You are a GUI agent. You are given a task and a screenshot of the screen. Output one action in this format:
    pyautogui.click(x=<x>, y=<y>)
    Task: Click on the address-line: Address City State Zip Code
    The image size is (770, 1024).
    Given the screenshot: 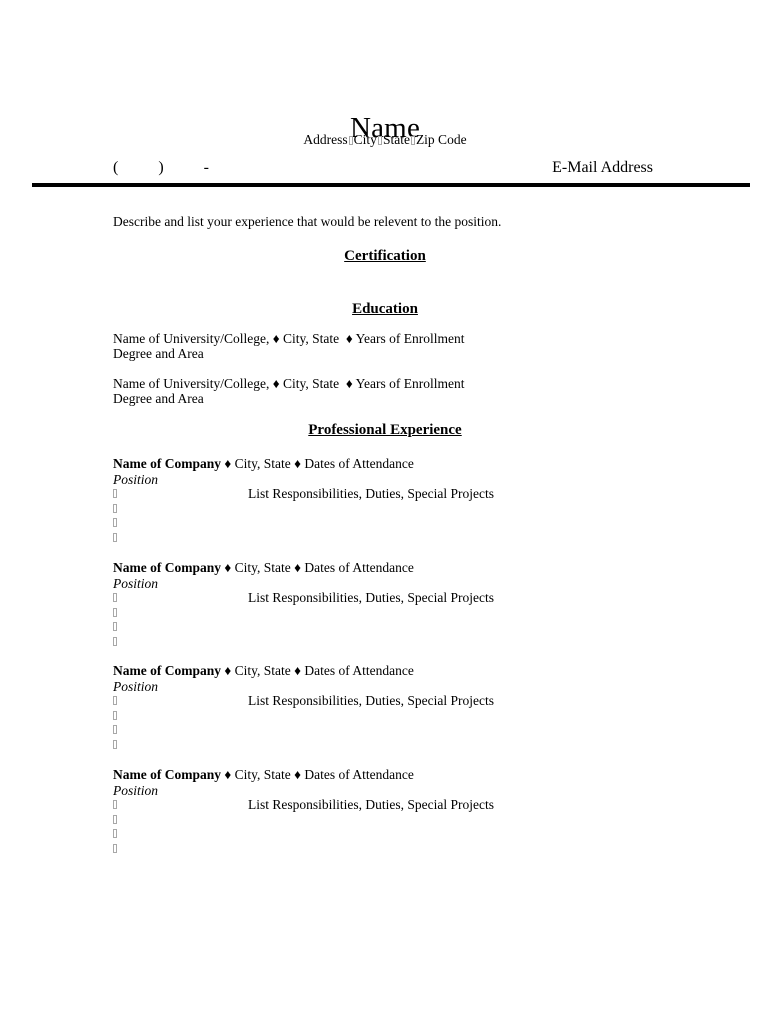 What is the action you would take?
    pyautogui.click(x=385, y=140)
    